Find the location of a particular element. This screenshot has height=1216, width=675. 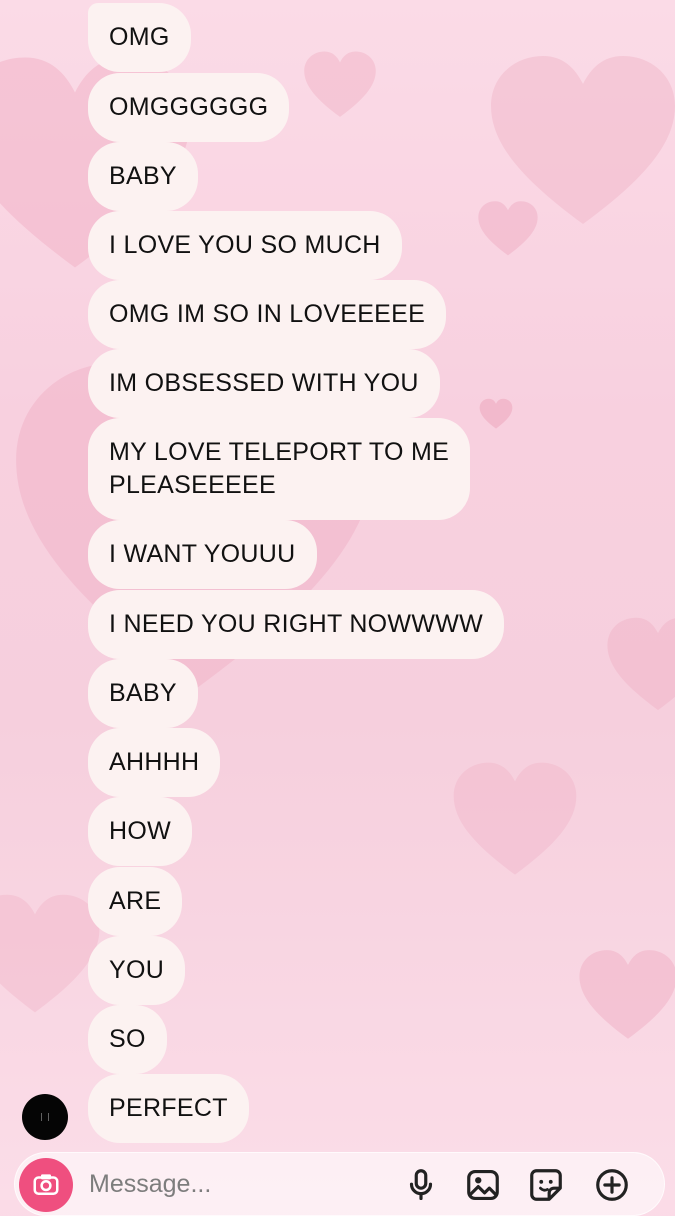

message-bubble: OMG IM SO IN LOVEEEEE is located at coordinates (267, 314).